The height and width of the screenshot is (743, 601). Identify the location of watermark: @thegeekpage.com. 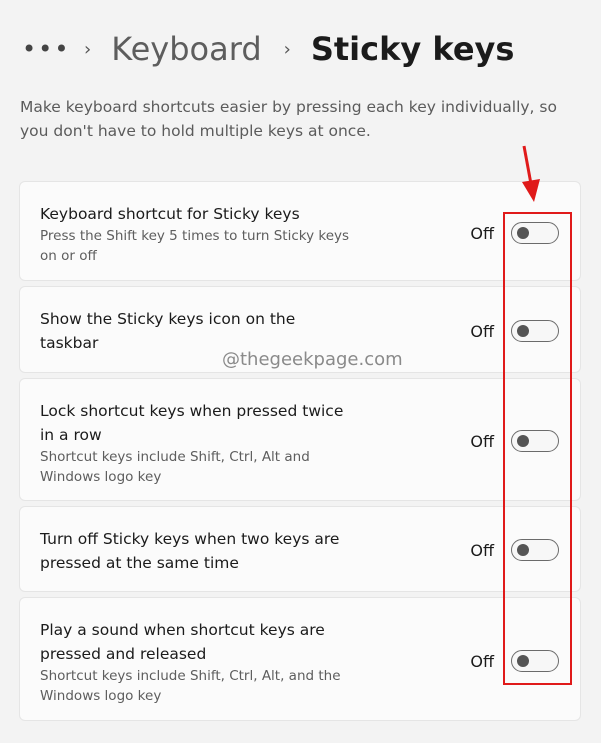
(312, 359).